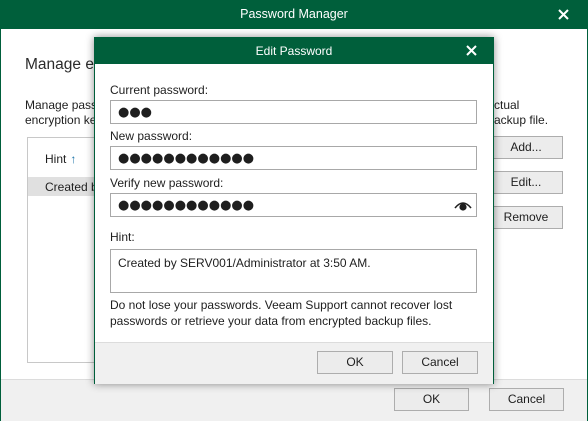 This screenshot has height=421, width=588. Describe the element at coordinates (463, 205) in the screenshot. I see `eye-icon` at that location.